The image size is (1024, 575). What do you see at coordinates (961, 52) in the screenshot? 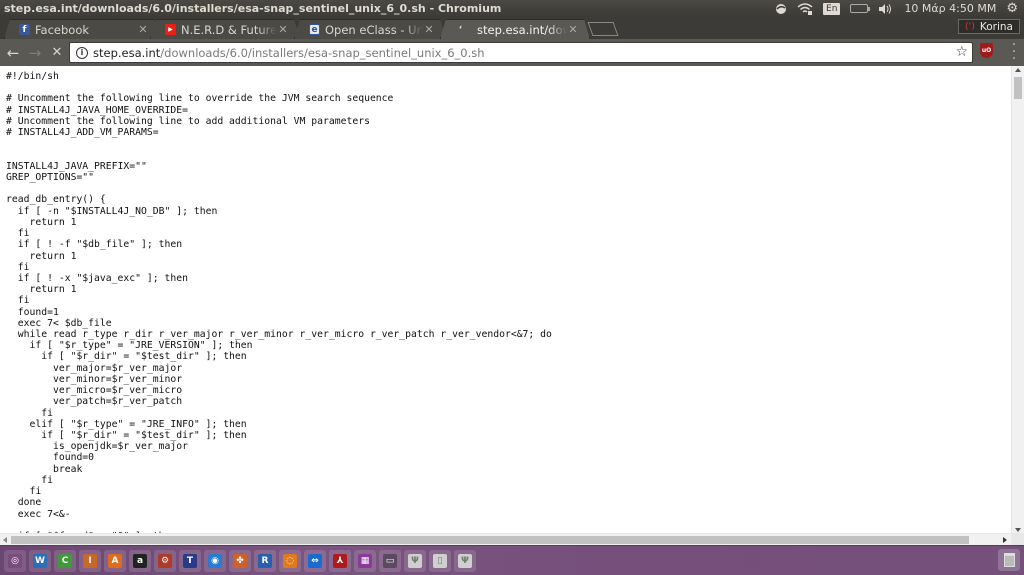
I see `bookmark-star-icon: ☆` at bounding box center [961, 52].